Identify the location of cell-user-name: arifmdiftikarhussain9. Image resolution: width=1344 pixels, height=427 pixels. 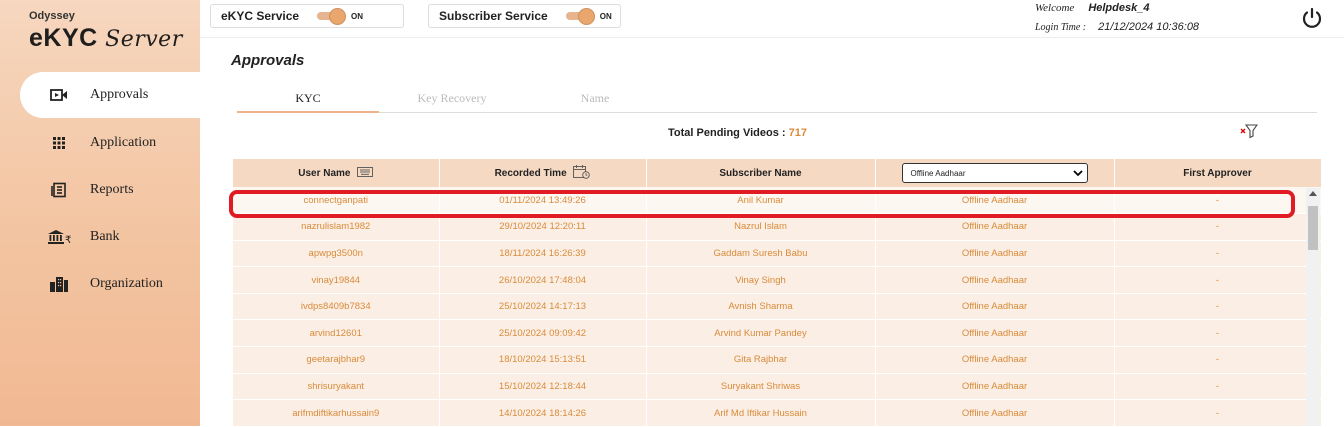
(336, 413).